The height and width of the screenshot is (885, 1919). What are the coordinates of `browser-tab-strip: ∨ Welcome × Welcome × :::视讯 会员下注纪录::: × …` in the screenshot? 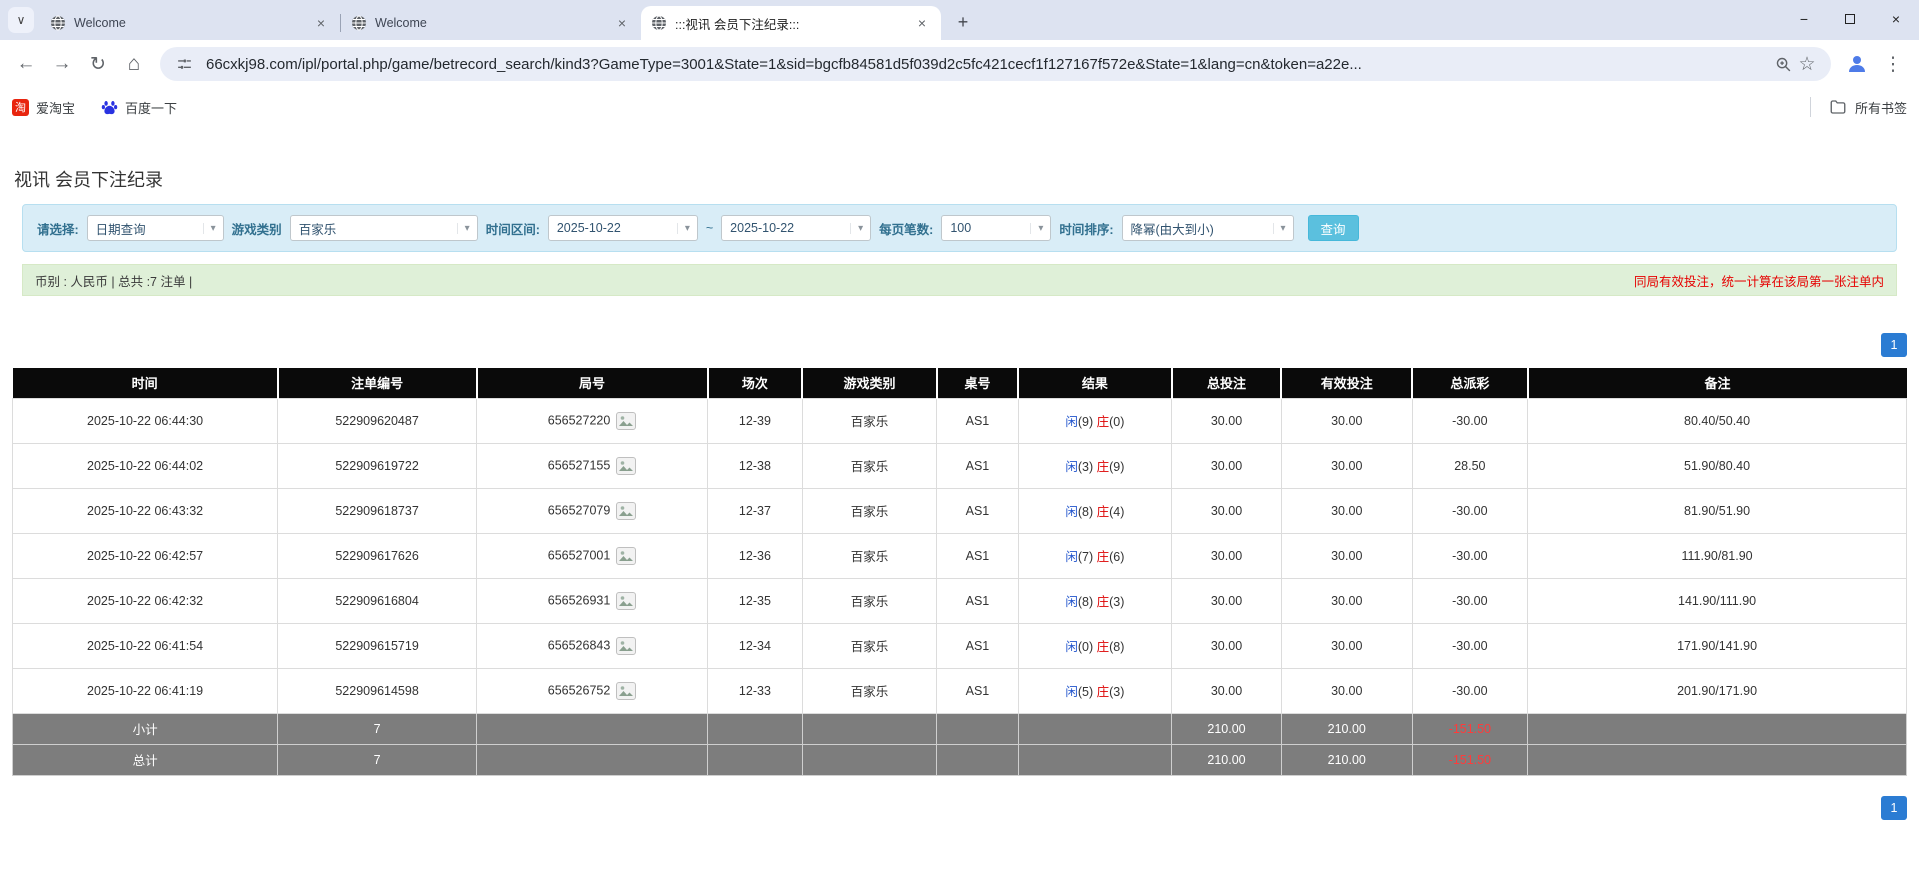 It's located at (959, 20).